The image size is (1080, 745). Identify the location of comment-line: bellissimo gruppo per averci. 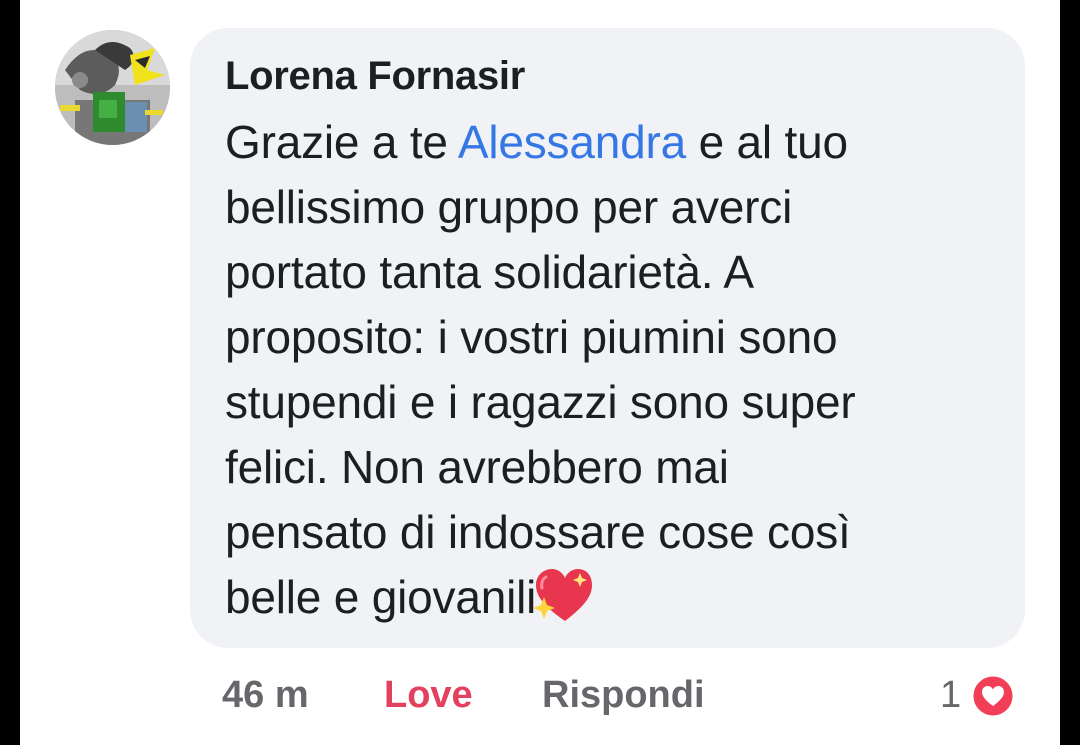
(509, 207).